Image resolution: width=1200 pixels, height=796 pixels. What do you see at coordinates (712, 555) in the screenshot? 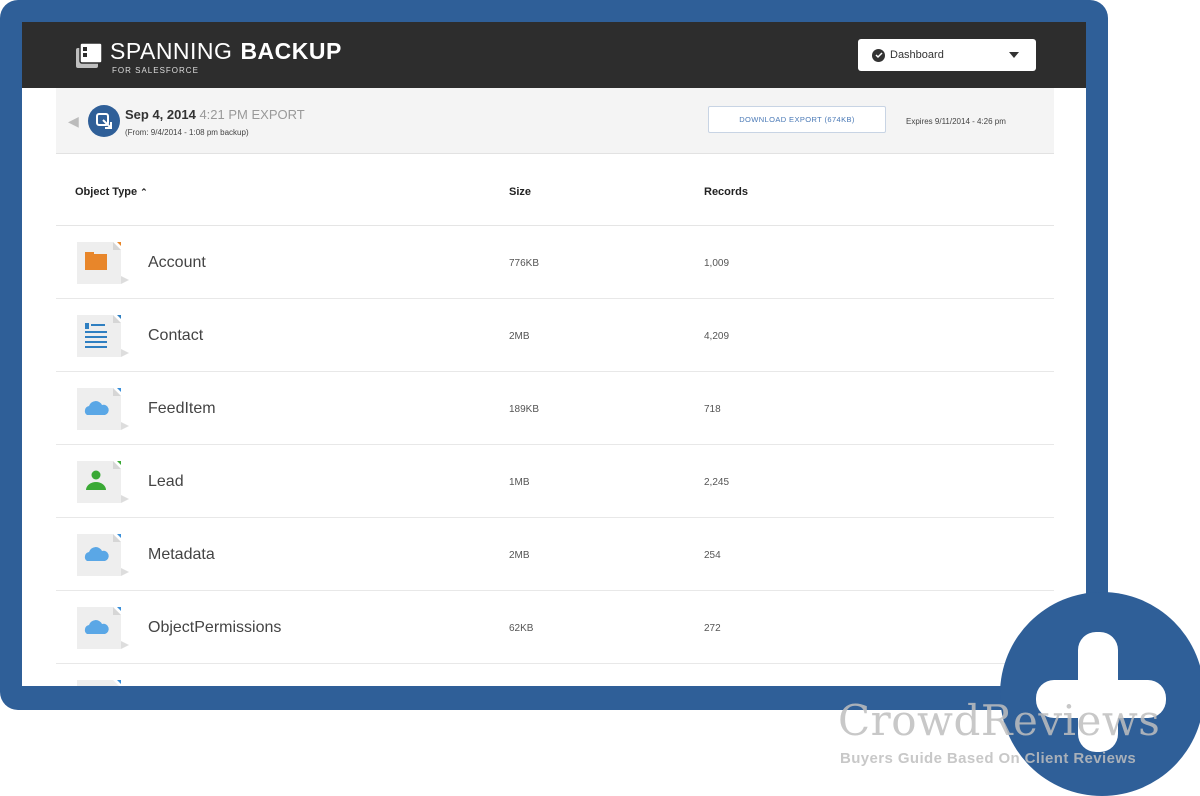
I see `object-records: 254` at bounding box center [712, 555].